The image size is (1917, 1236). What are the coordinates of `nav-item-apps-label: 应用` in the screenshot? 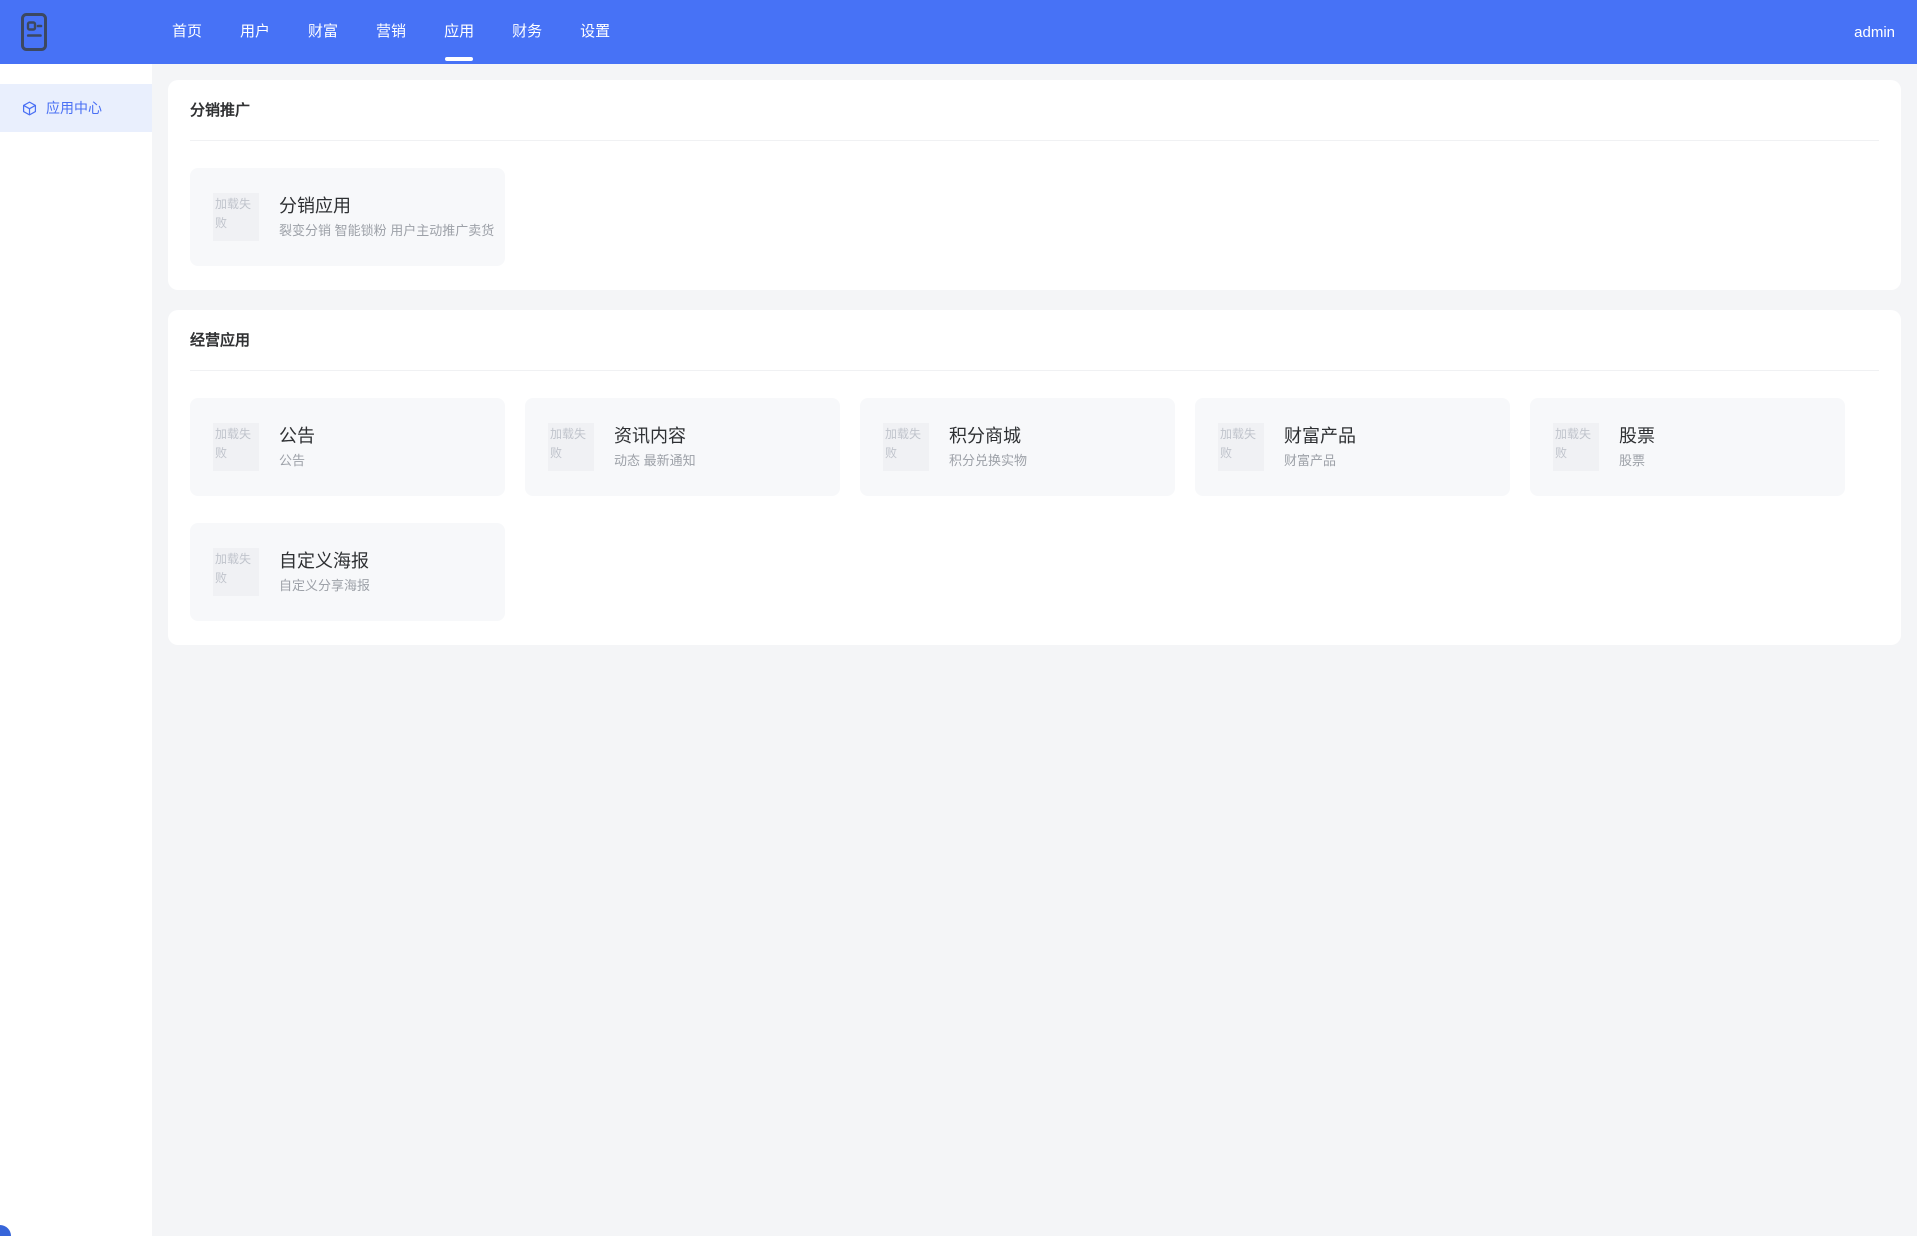 It's located at (459, 31).